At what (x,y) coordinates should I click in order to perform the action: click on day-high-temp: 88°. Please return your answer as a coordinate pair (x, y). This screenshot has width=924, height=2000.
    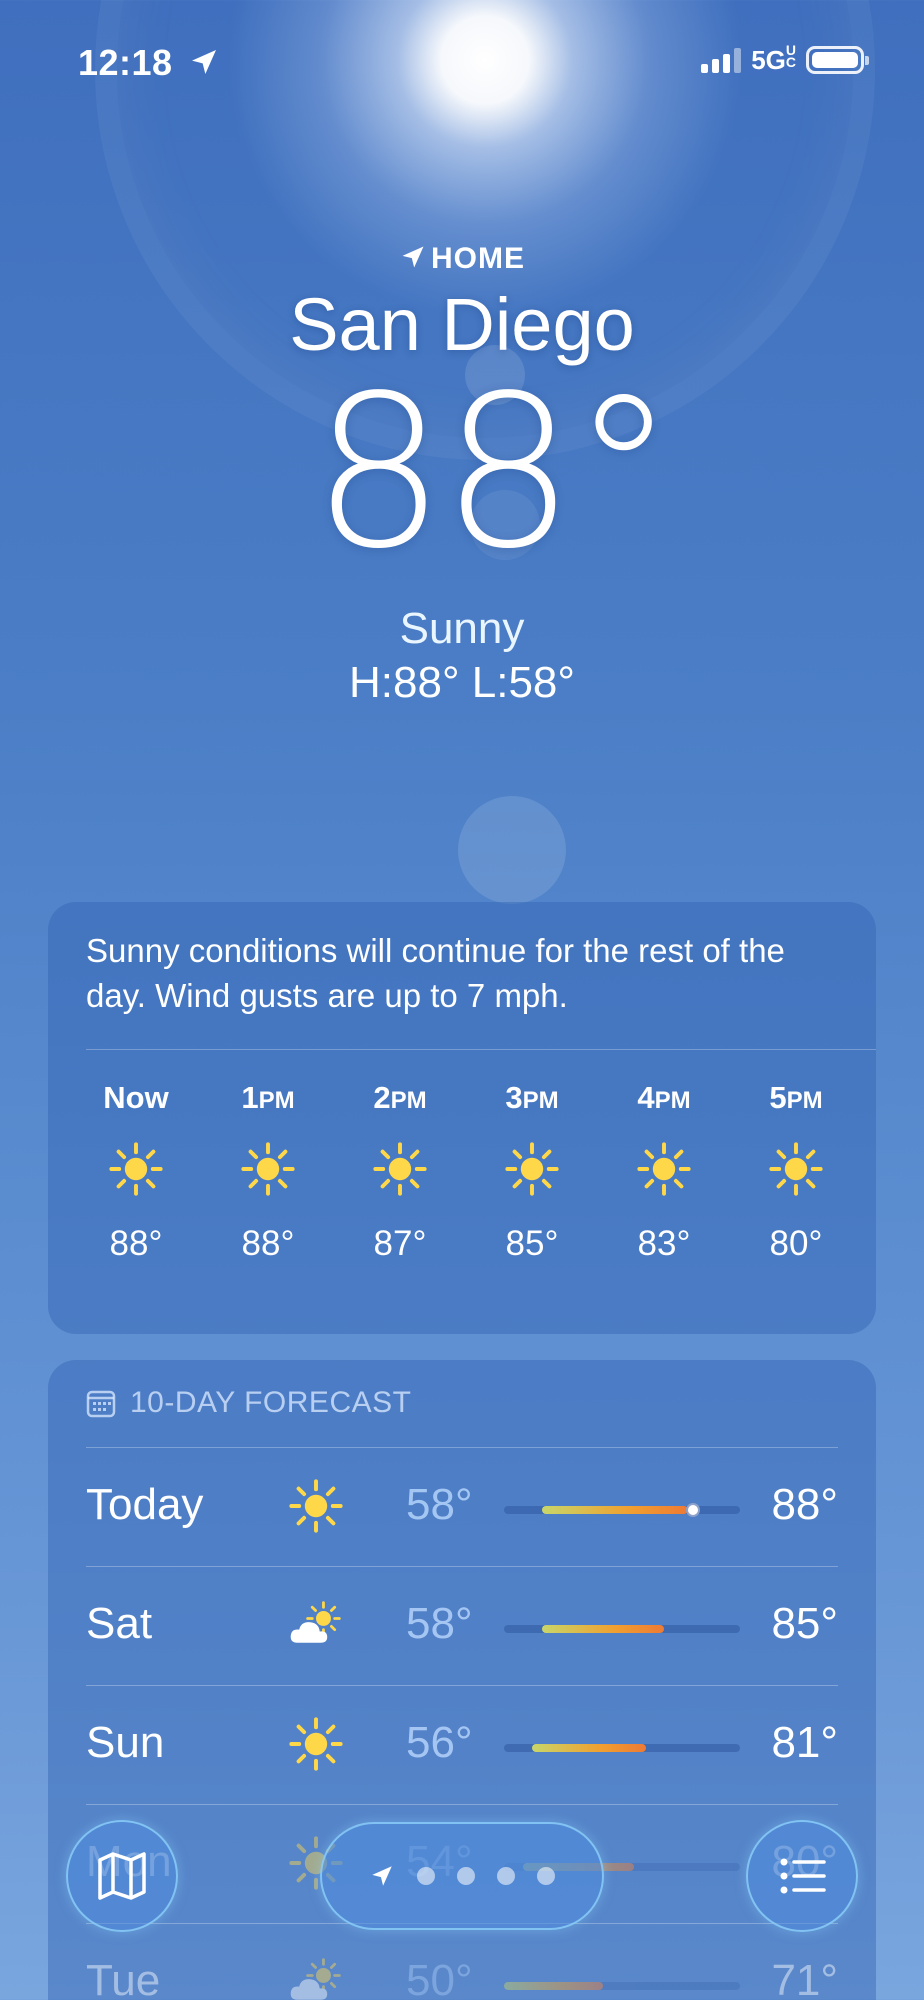
    Looking at the image, I should click on (804, 1504).